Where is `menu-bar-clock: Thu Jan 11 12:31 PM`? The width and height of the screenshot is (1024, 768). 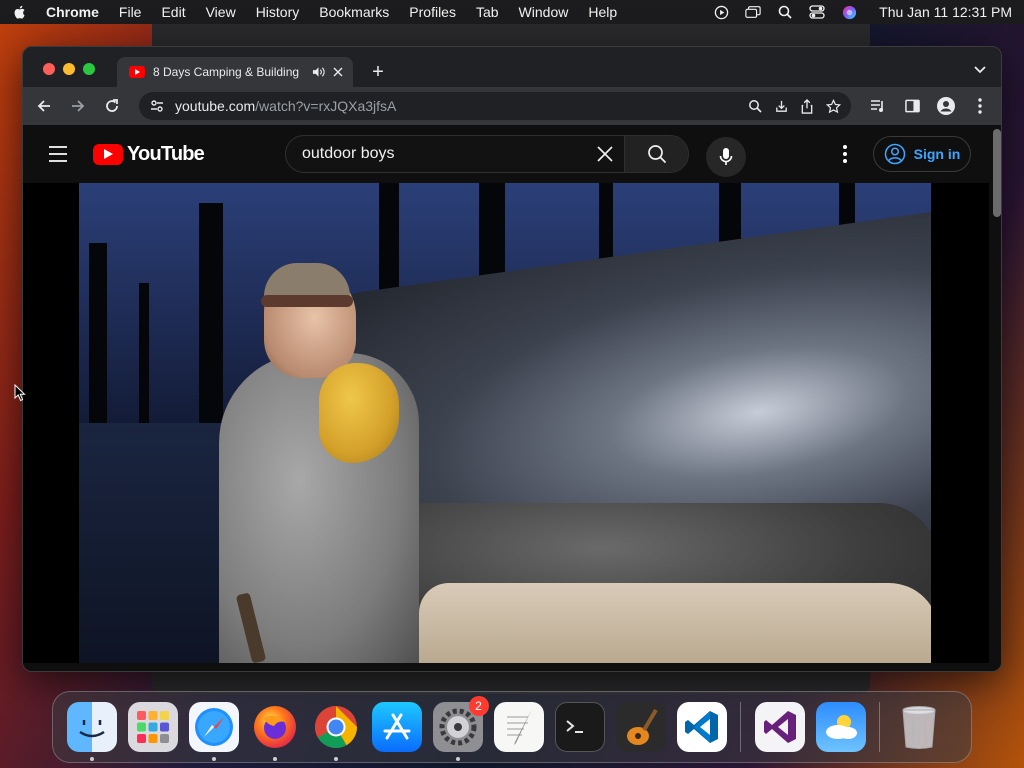 menu-bar-clock: Thu Jan 11 12:31 PM is located at coordinates (945, 12).